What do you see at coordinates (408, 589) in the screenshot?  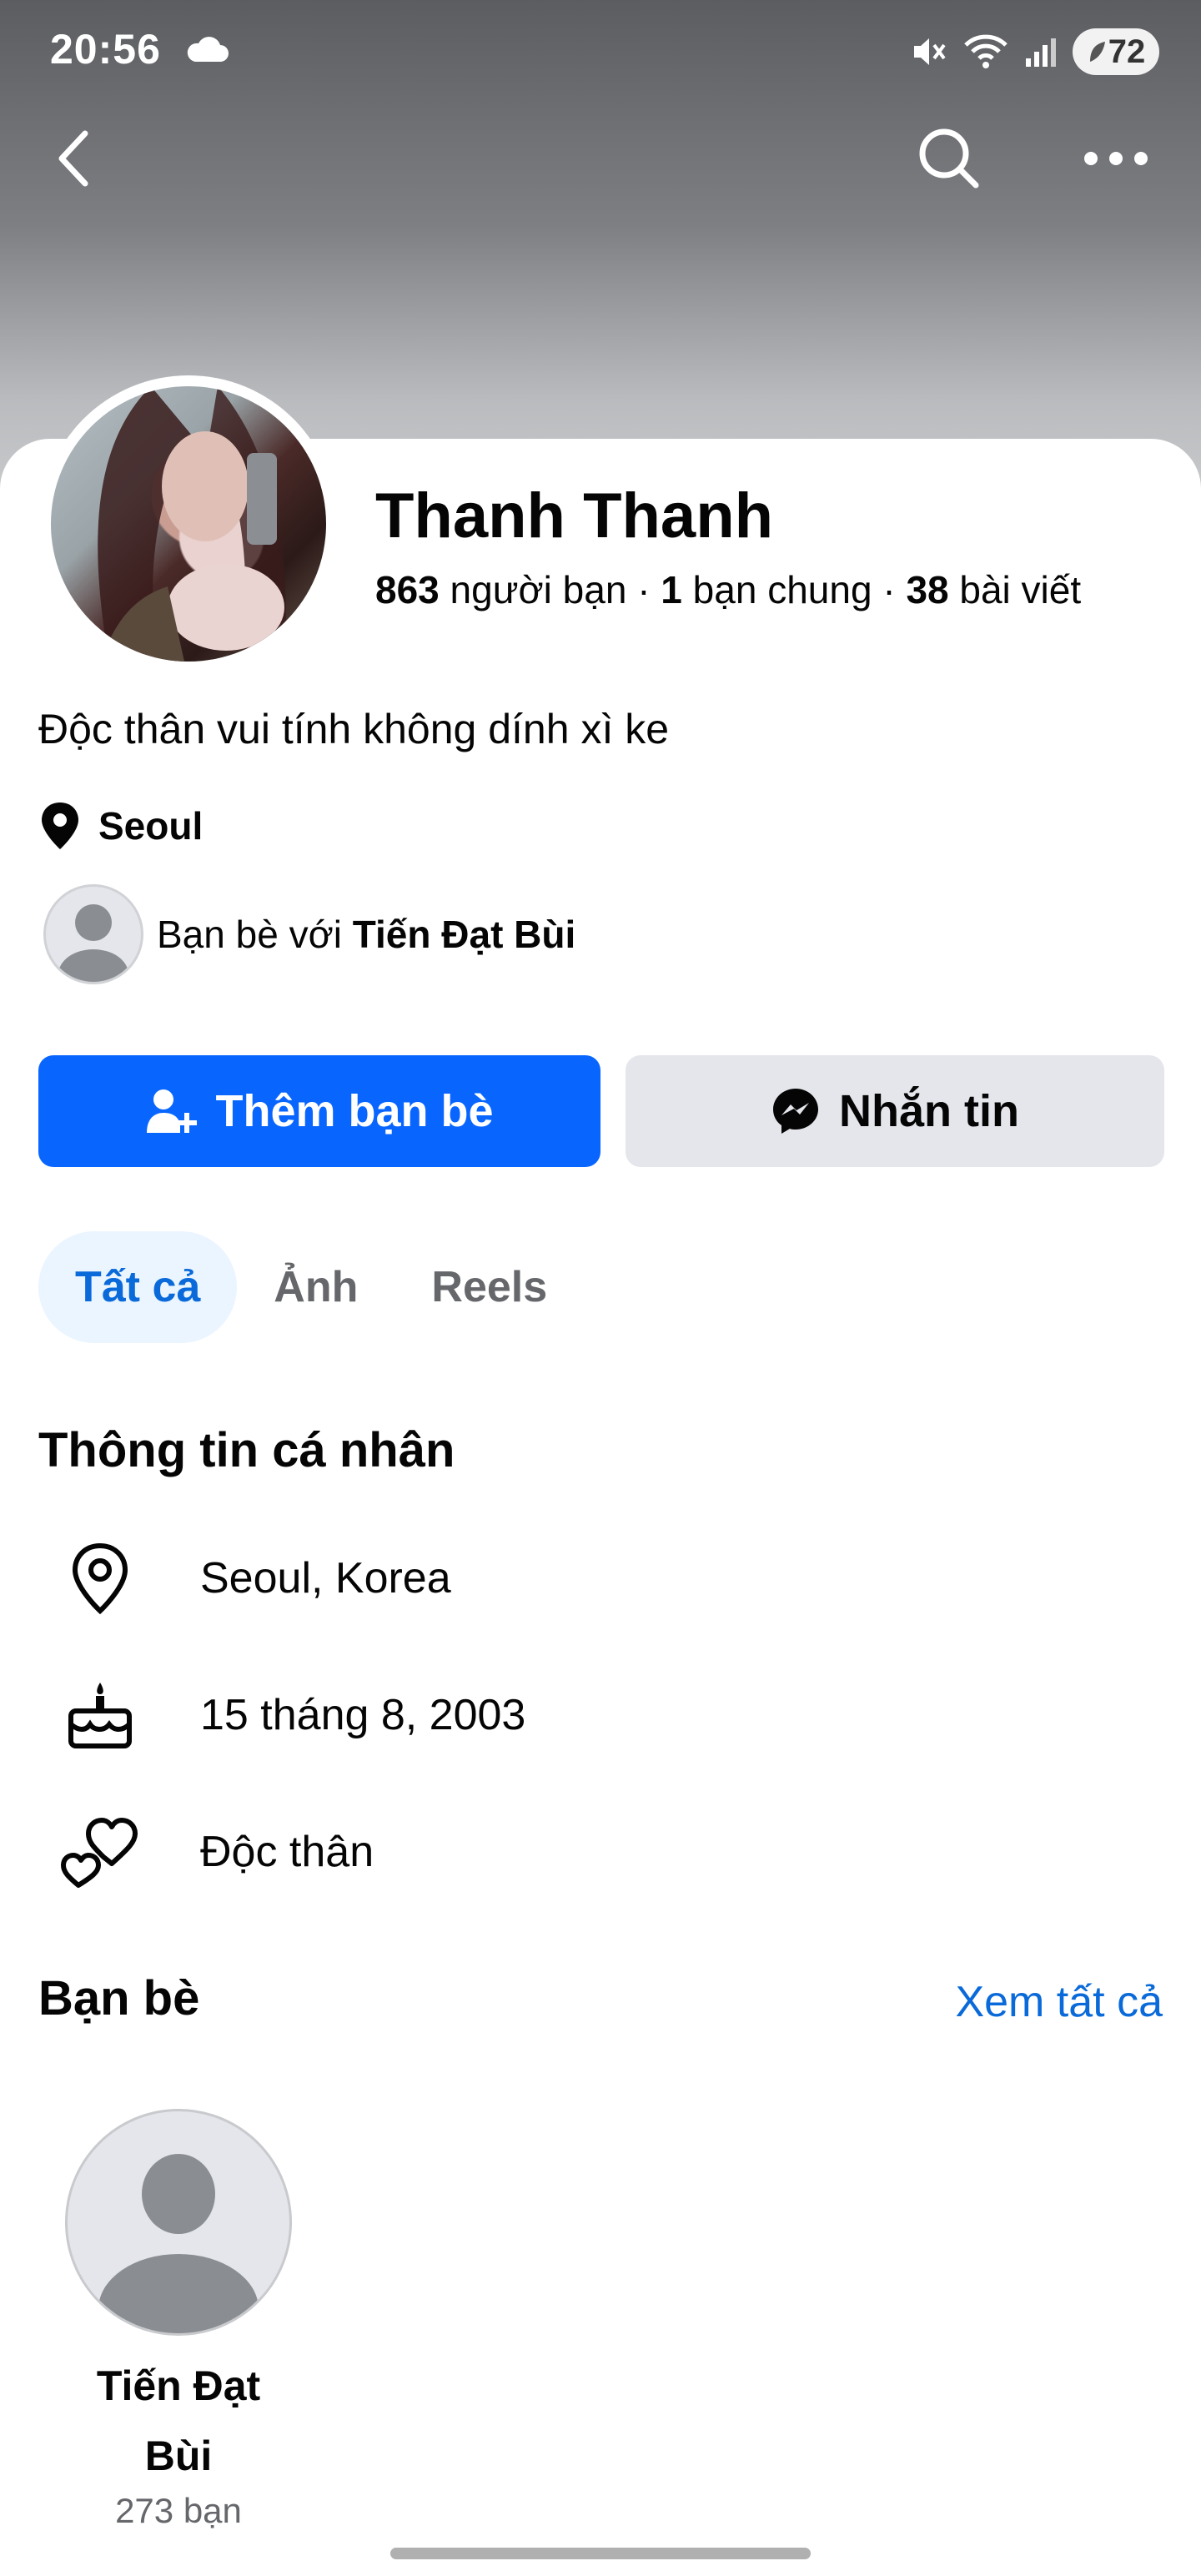 I see `friends-count: 863` at bounding box center [408, 589].